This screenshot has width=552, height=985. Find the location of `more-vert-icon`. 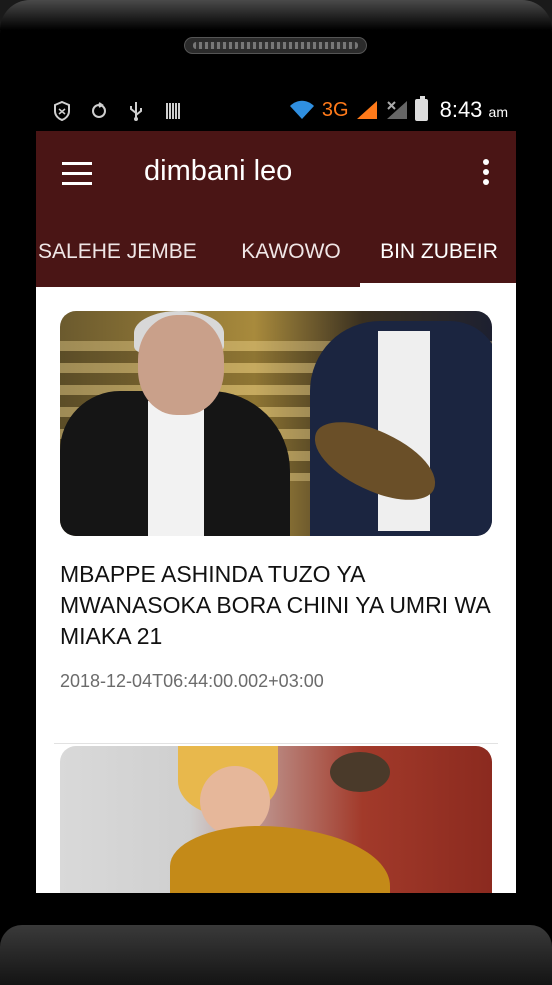

more-vert-icon is located at coordinates (486, 174).